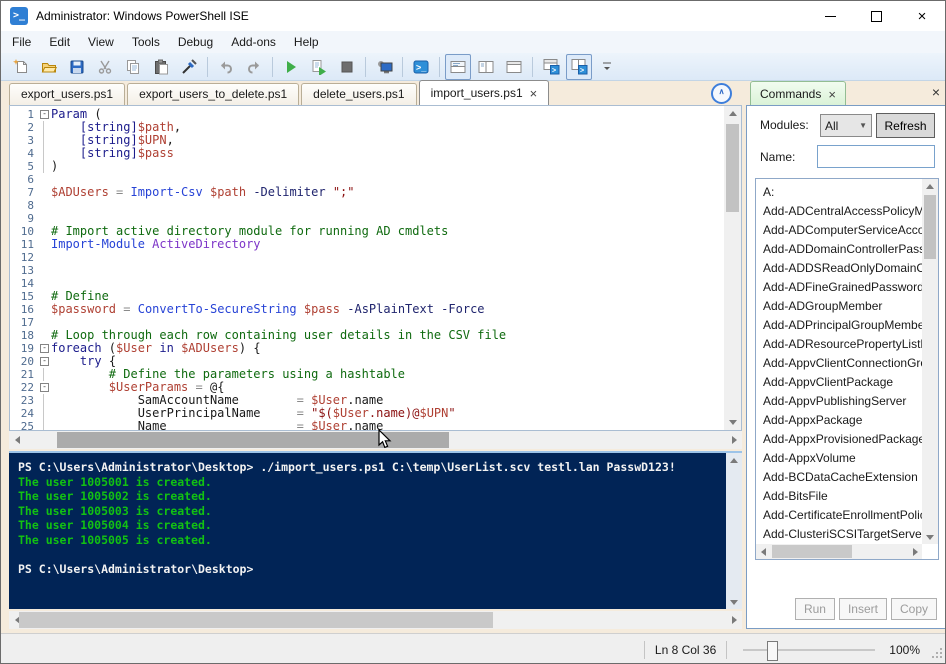 The width and height of the screenshot is (946, 664). I want to click on scroll-left-button, so click(17, 440).